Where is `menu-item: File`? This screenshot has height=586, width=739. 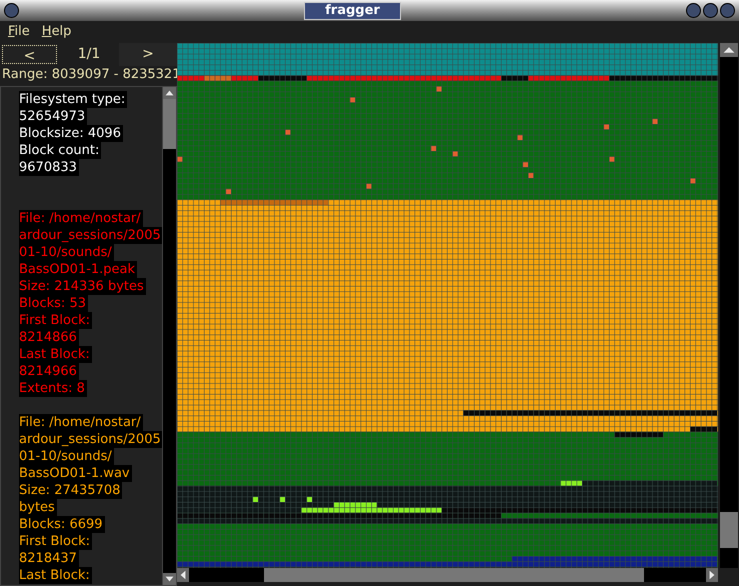 menu-item: File is located at coordinates (19, 32).